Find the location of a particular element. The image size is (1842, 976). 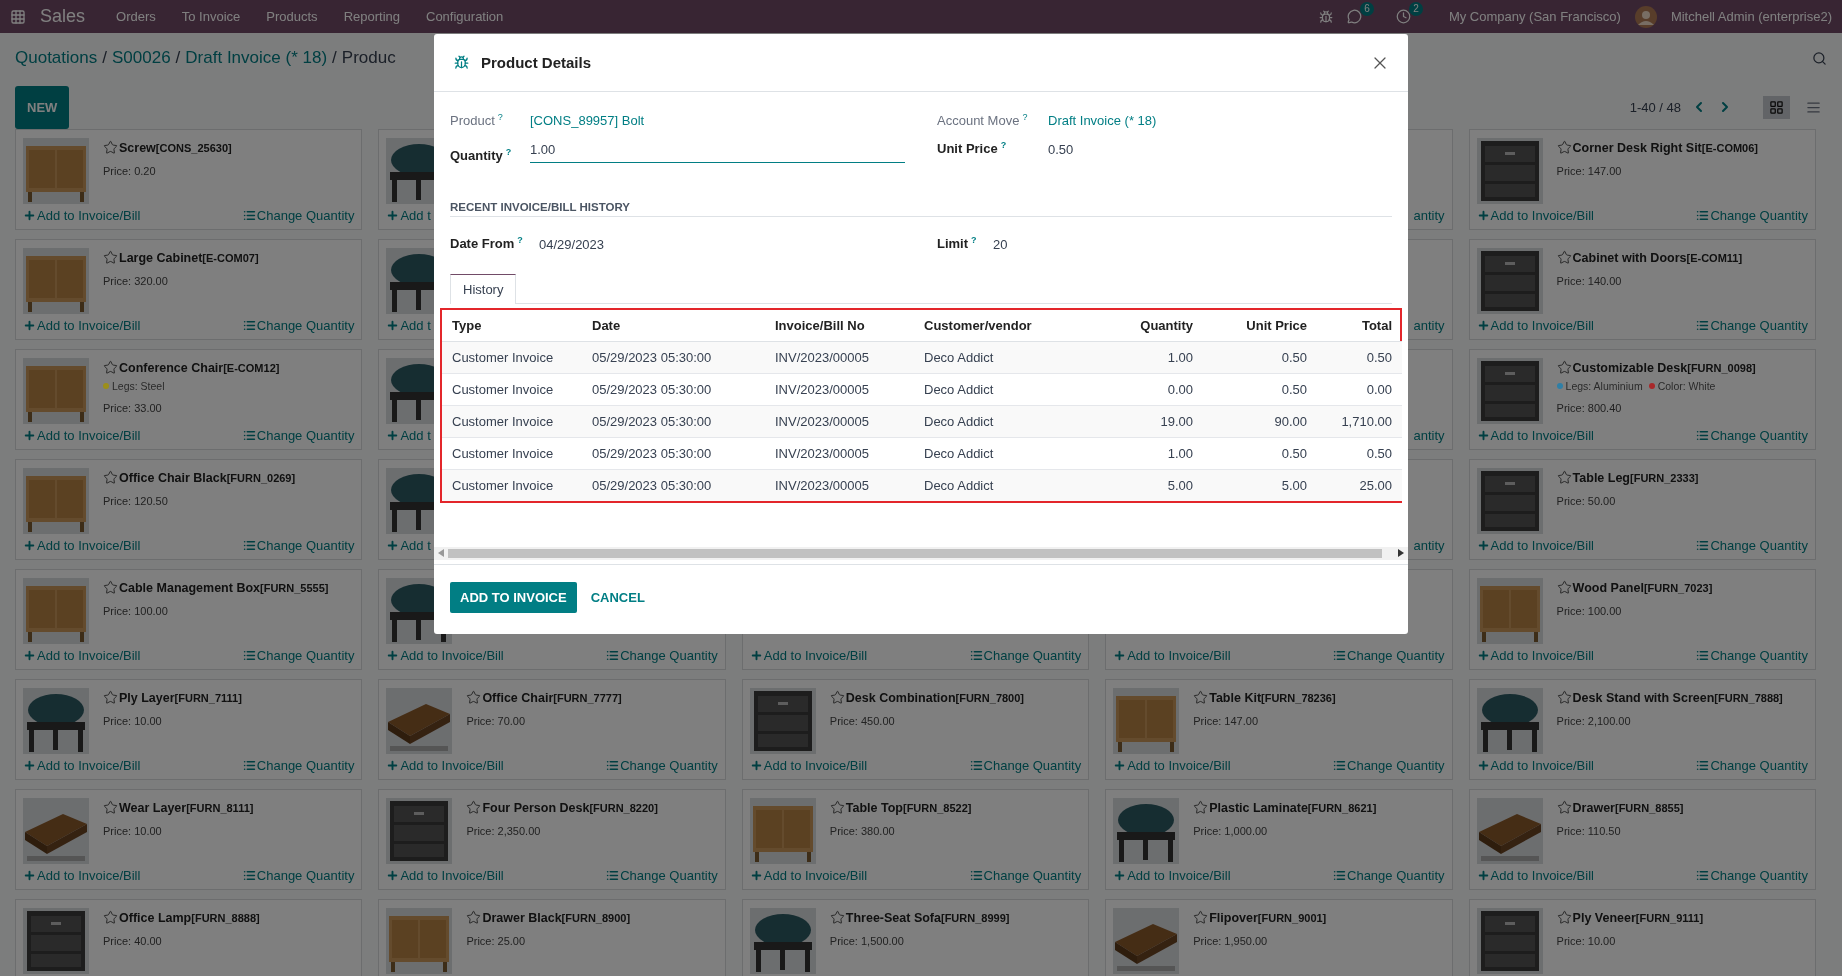

product-card: Customizable Desk[FURN_0098] Legs: Aluminium Color: White Price: 800.40 Add to Invoice/Bill Change Quantity is located at coordinates (1642, 399).